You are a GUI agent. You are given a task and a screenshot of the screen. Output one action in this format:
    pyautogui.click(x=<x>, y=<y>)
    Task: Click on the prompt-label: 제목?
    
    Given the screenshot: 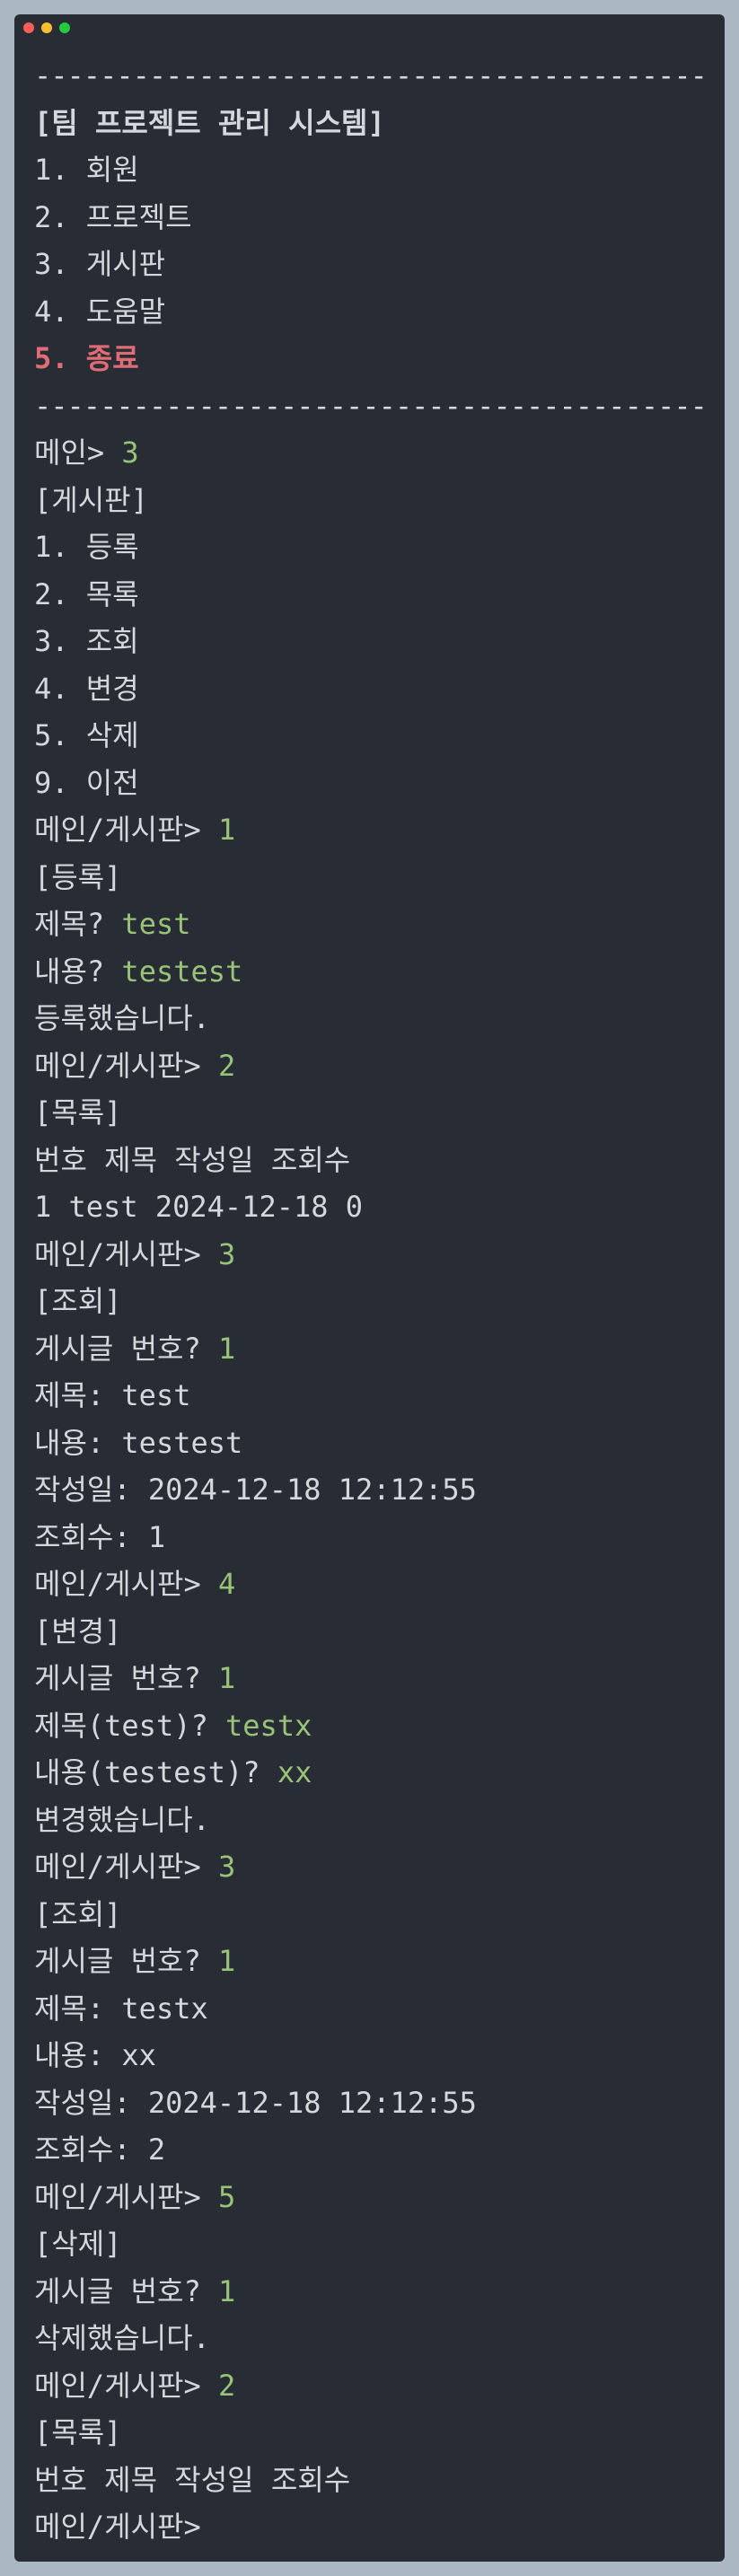 What is the action you would take?
    pyautogui.click(x=78, y=924)
    